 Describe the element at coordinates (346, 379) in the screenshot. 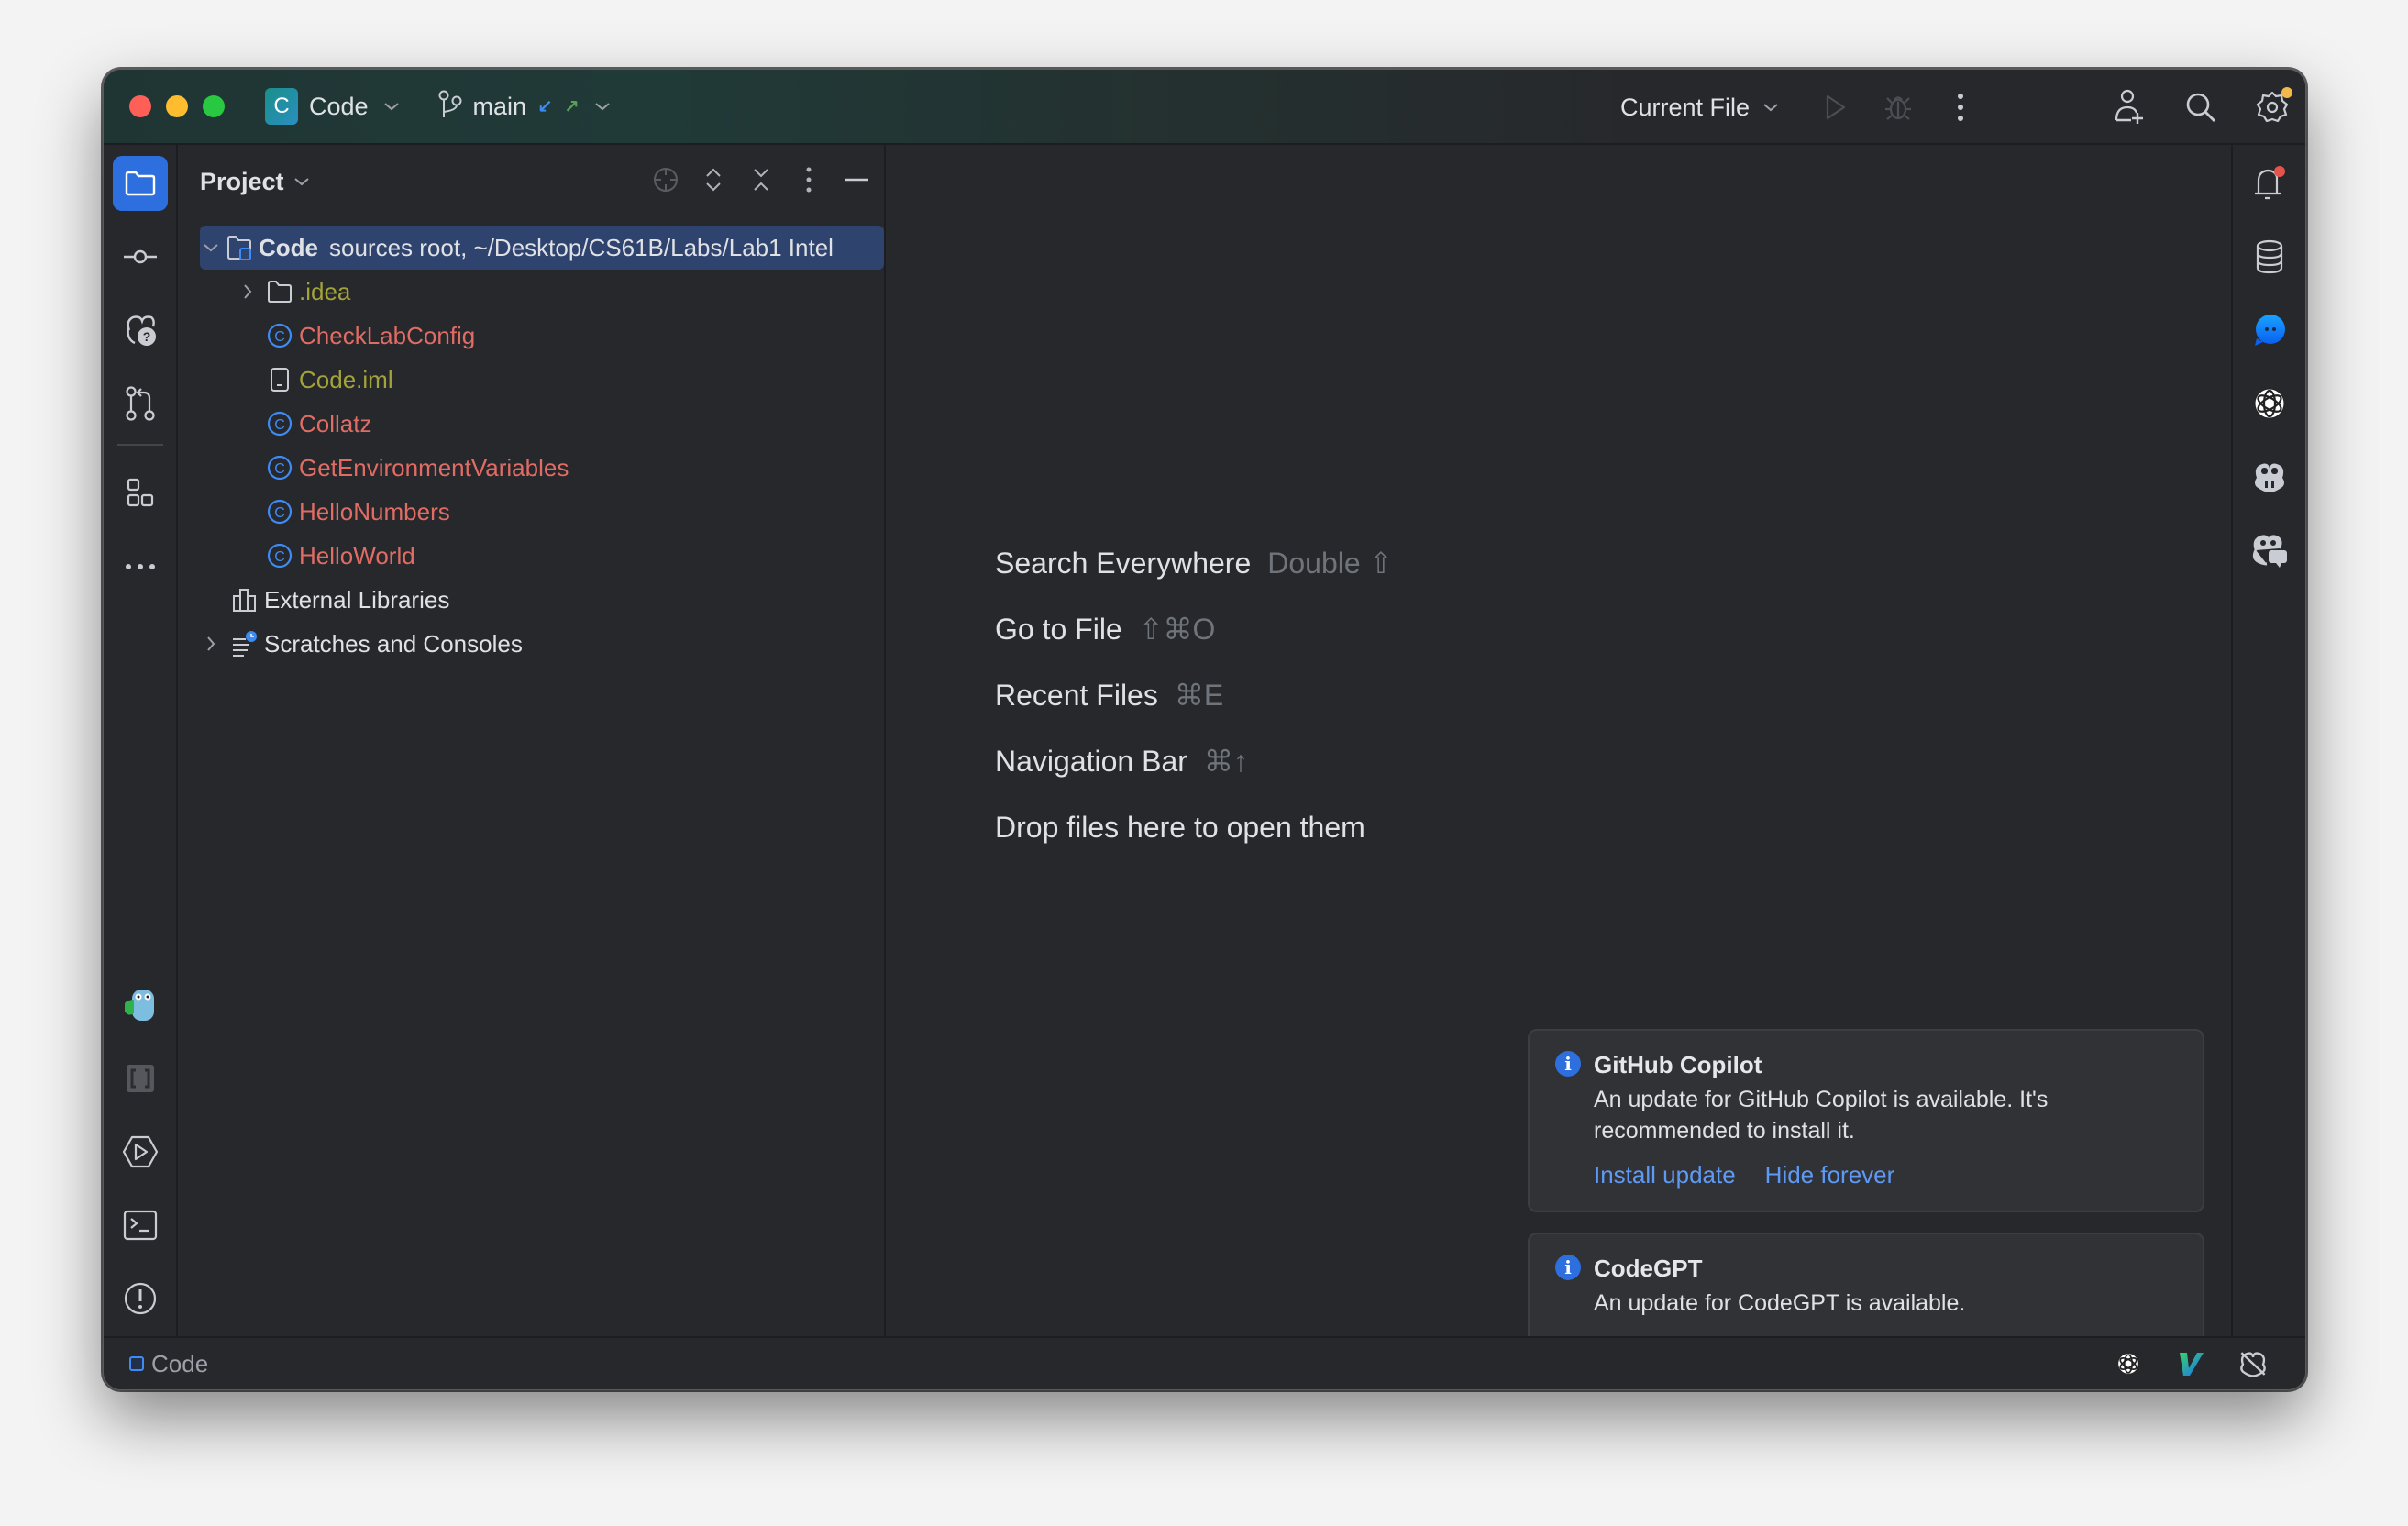

I see `tree-item-label: Code.iml` at that location.